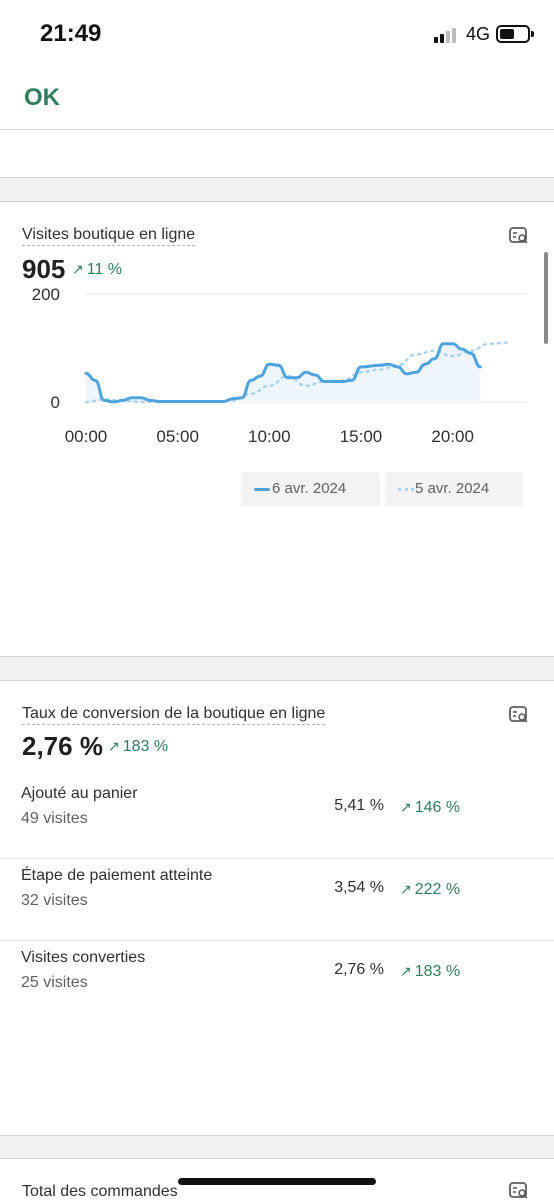  What do you see at coordinates (359, 887) in the screenshot?
I see `funnel-row-rate: 3,54 %` at bounding box center [359, 887].